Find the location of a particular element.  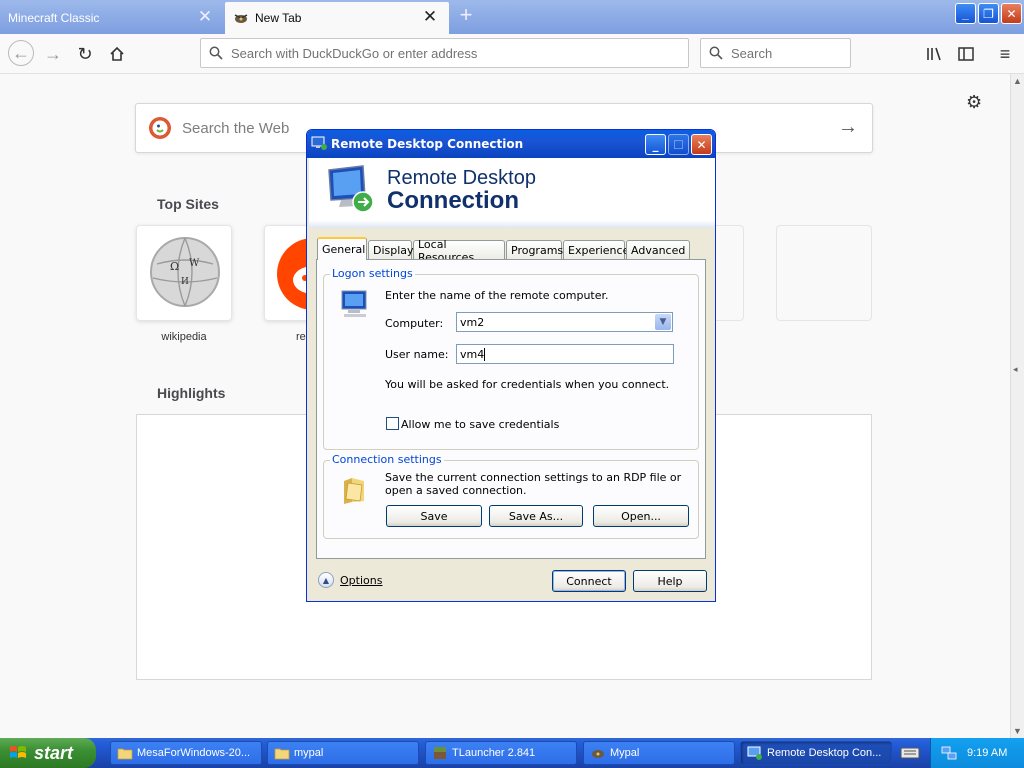

dialog-titlebar: Remote Desktop Connection _ ☐ ✕ is located at coordinates (511, 144).